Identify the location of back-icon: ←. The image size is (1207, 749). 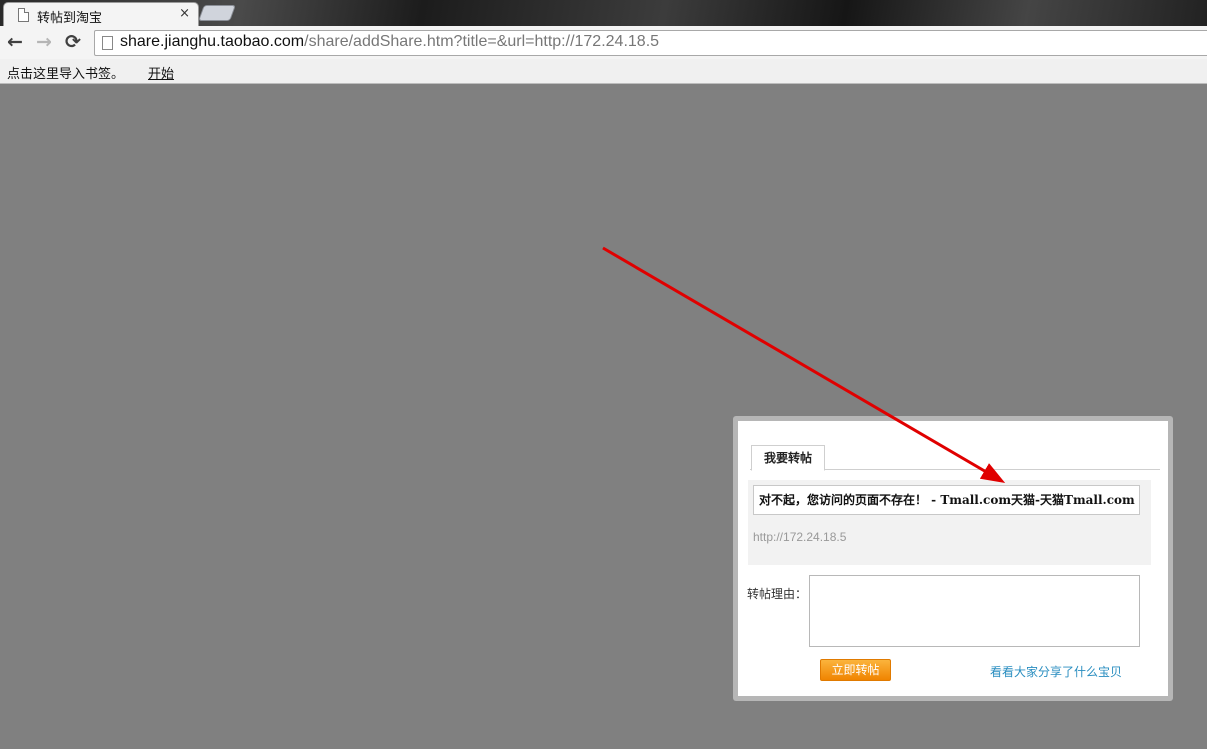
(15, 42).